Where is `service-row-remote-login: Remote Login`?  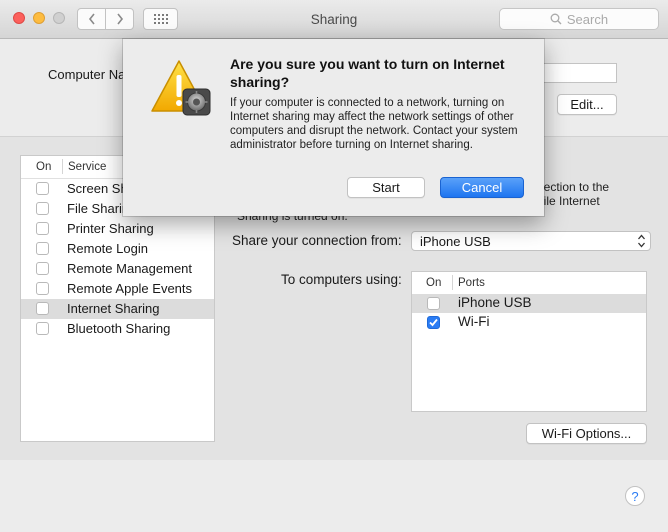
service-row-remote-login: Remote Login is located at coordinates (117, 249).